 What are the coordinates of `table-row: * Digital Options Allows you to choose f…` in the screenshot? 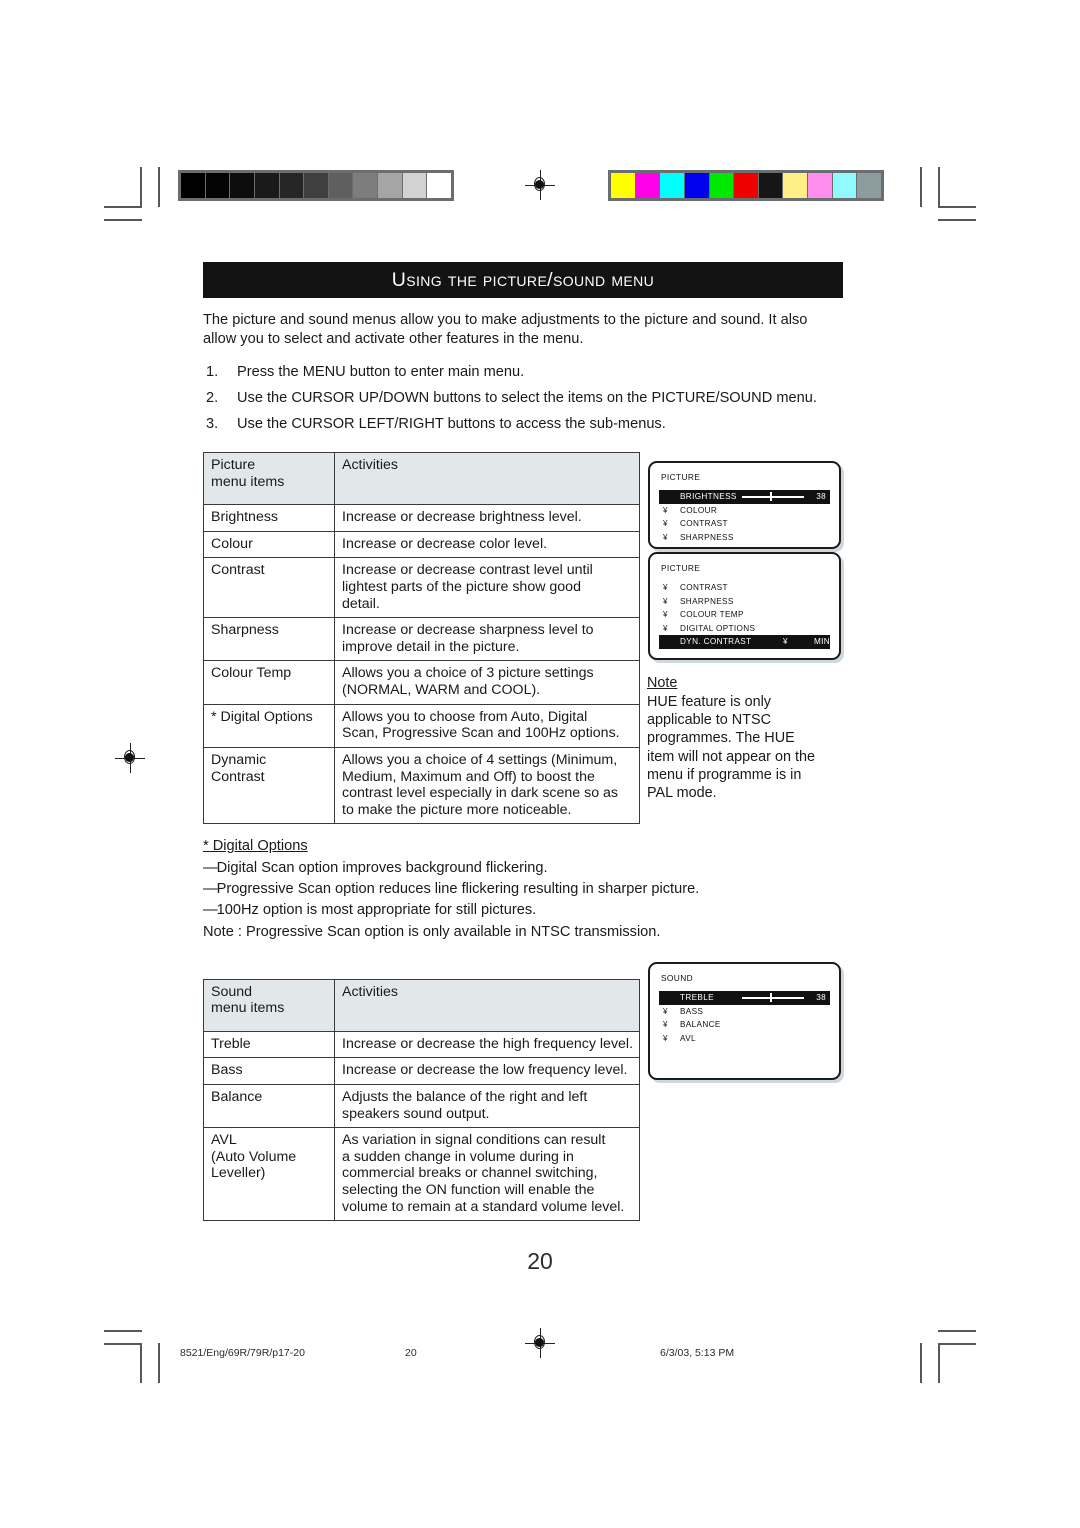 It's located at (421, 725).